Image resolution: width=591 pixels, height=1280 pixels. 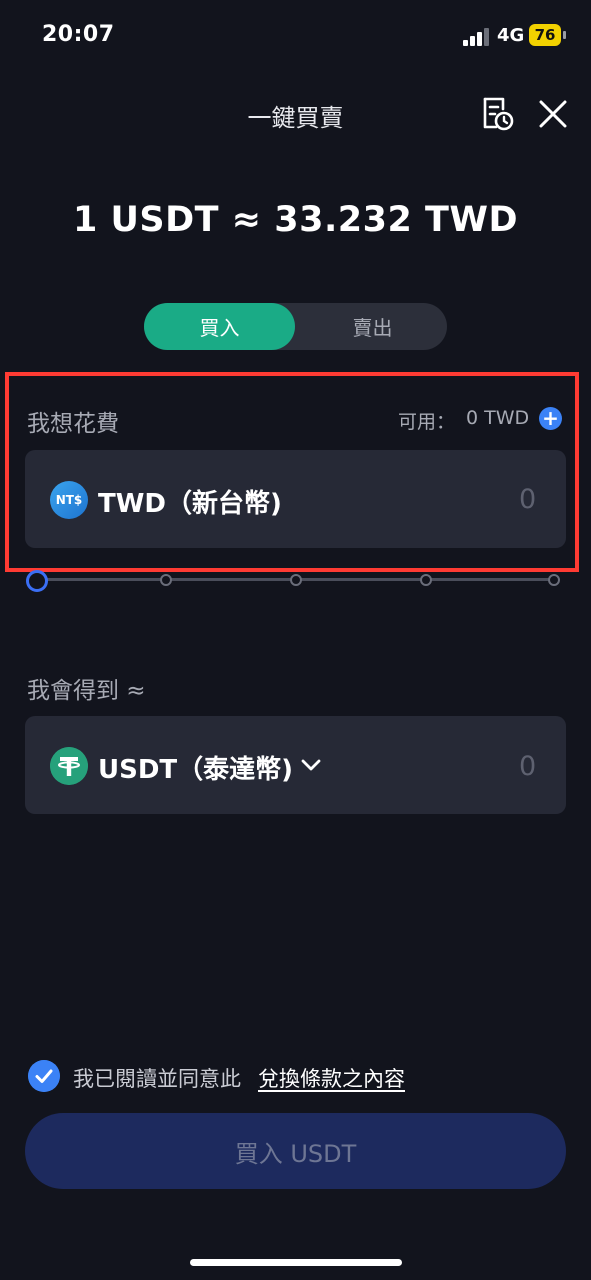 What do you see at coordinates (69, 766) in the screenshot?
I see `usdt-currency-icon` at bounding box center [69, 766].